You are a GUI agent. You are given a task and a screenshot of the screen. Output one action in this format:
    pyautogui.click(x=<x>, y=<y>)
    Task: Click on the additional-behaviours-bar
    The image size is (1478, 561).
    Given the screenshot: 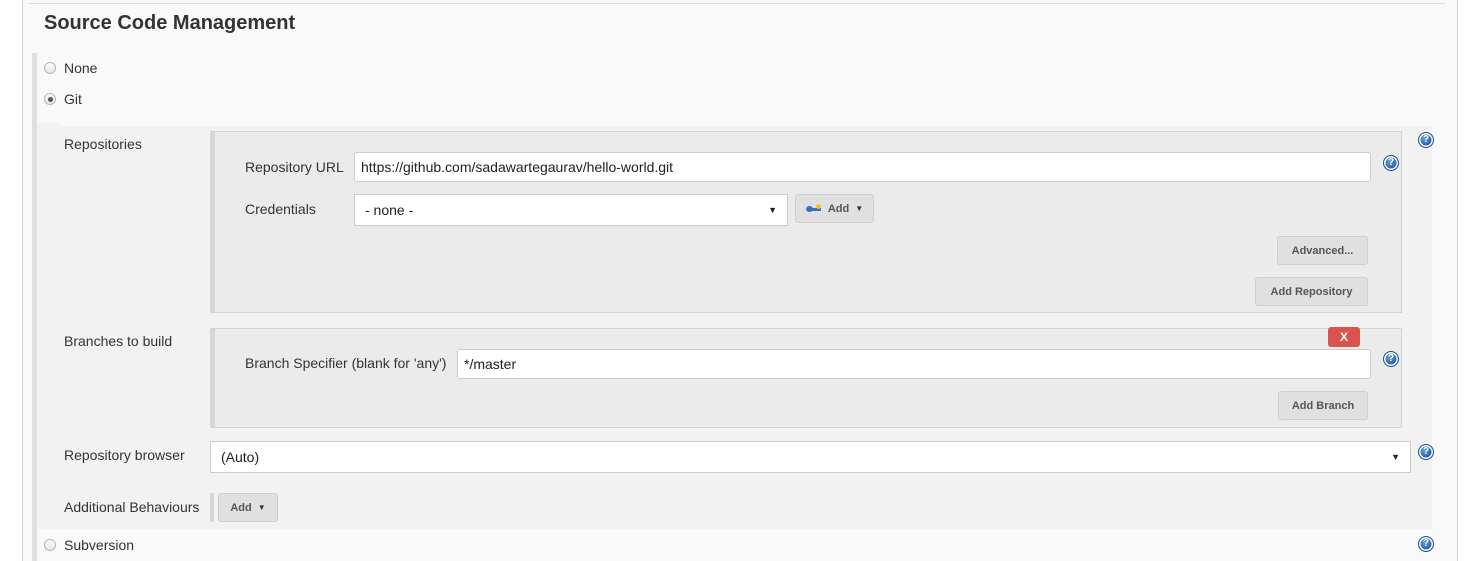 What is the action you would take?
    pyautogui.click(x=212, y=507)
    